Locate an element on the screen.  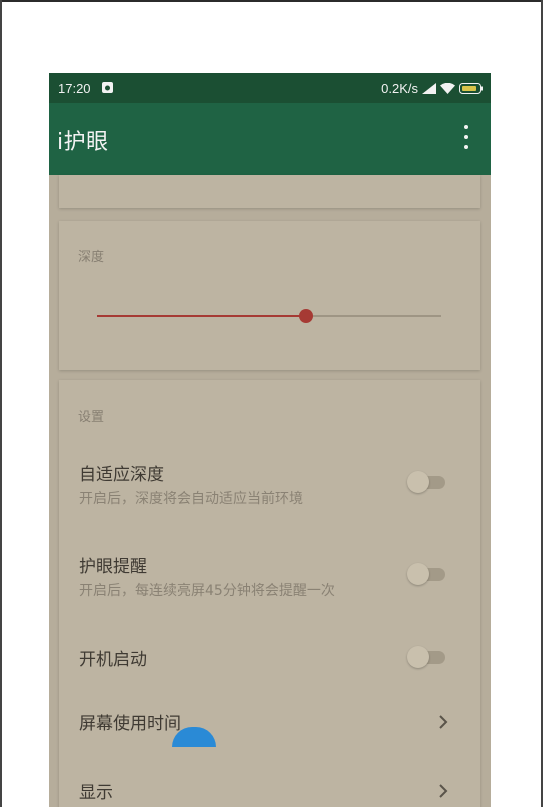
settings-item-start-on-boot: 开机启动 is located at coordinates (269, 658).